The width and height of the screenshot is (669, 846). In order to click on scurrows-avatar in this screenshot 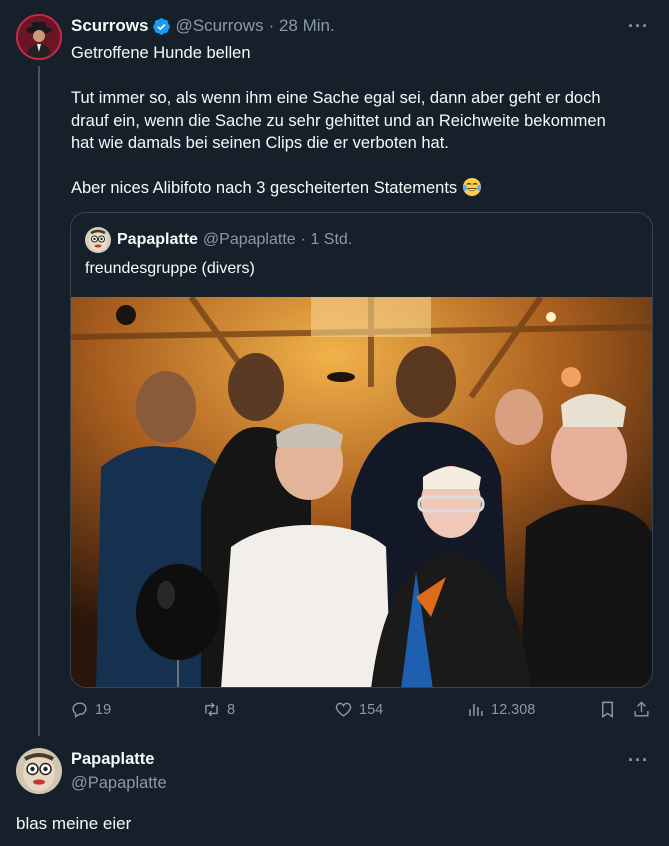, I will do `click(39, 37)`.